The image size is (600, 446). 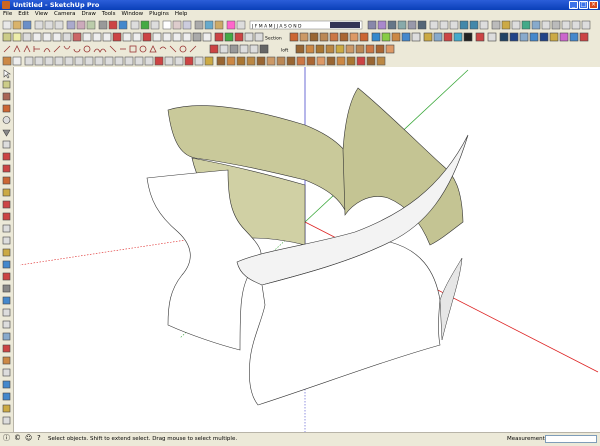 What do you see at coordinates (132, 14) in the screenshot?
I see `menu-window: Window` at bounding box center [132, 14].